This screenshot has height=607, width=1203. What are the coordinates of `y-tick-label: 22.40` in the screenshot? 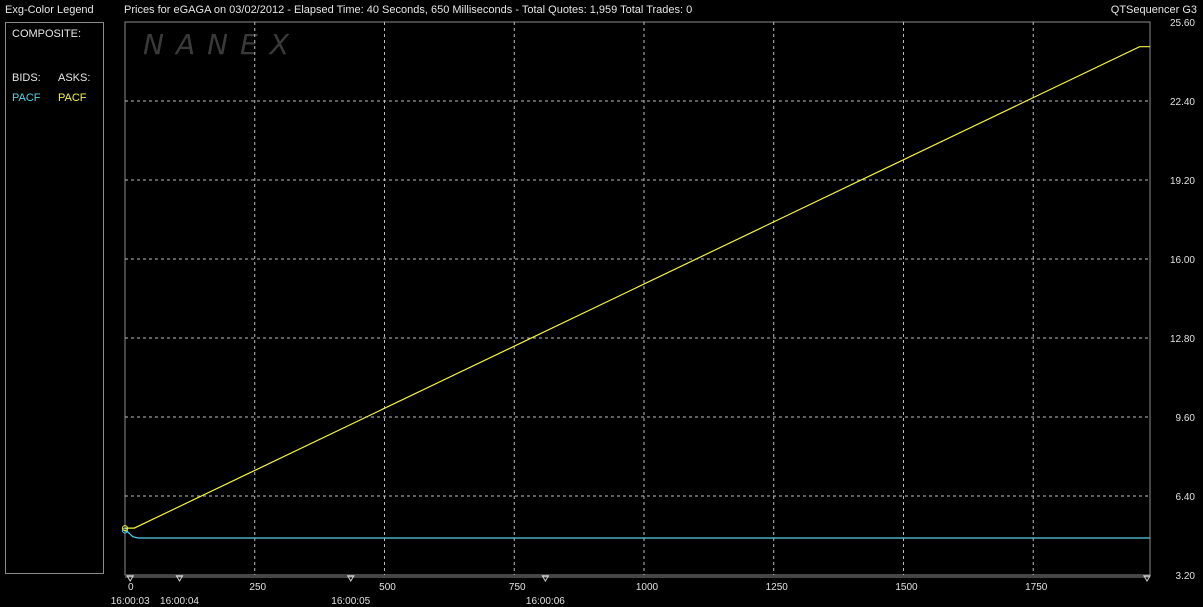 It's located at (1182, 102).